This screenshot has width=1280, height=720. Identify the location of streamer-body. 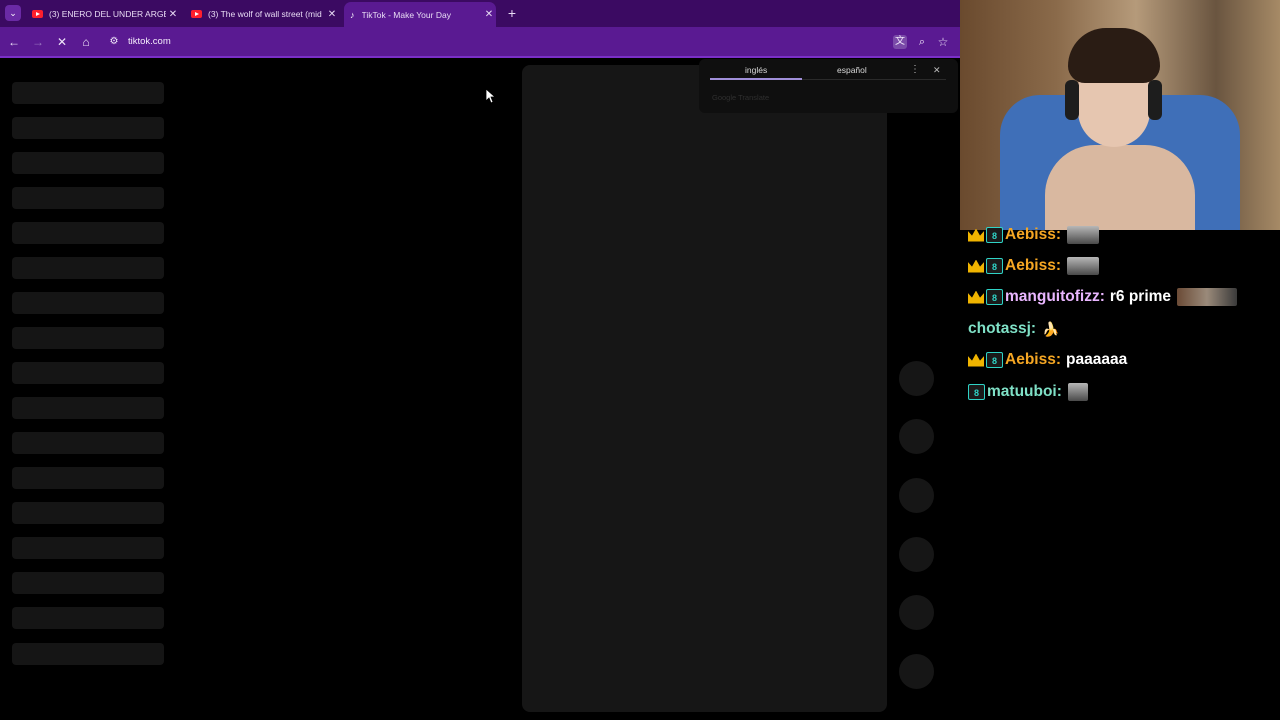
(1120, 187).